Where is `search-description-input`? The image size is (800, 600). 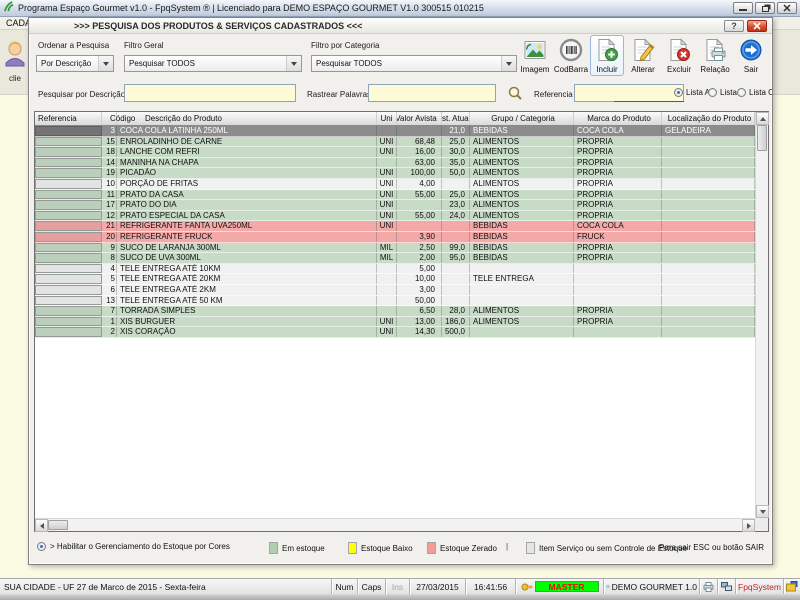 search-description-input is located at coordinates (210, 93).